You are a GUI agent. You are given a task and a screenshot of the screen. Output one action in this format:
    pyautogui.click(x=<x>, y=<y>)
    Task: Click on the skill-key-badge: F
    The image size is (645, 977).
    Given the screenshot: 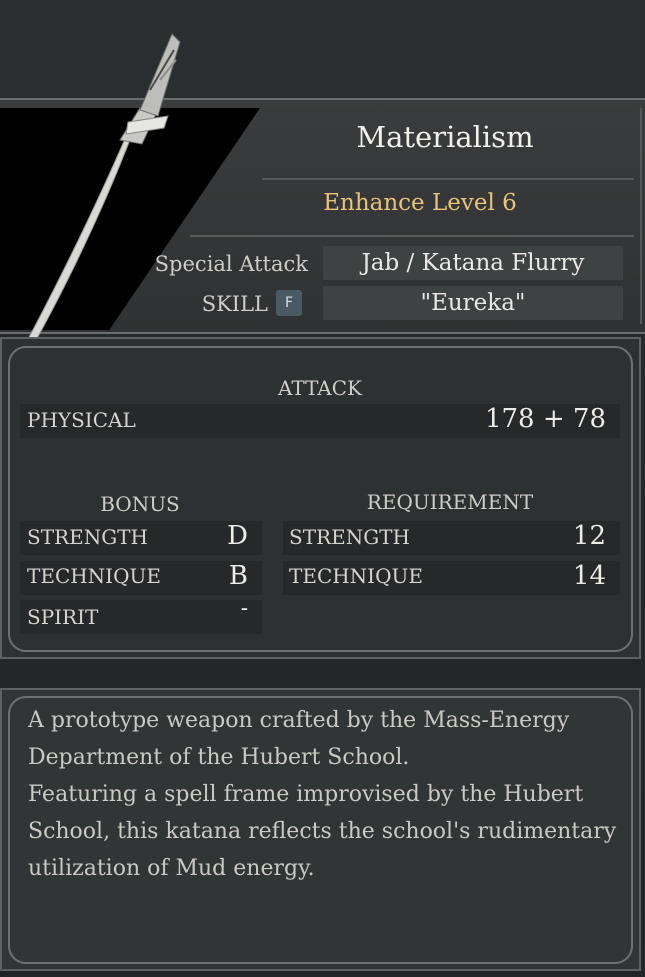 What is the action you would take?
    pyautogui.click(x=289, y=303)
    